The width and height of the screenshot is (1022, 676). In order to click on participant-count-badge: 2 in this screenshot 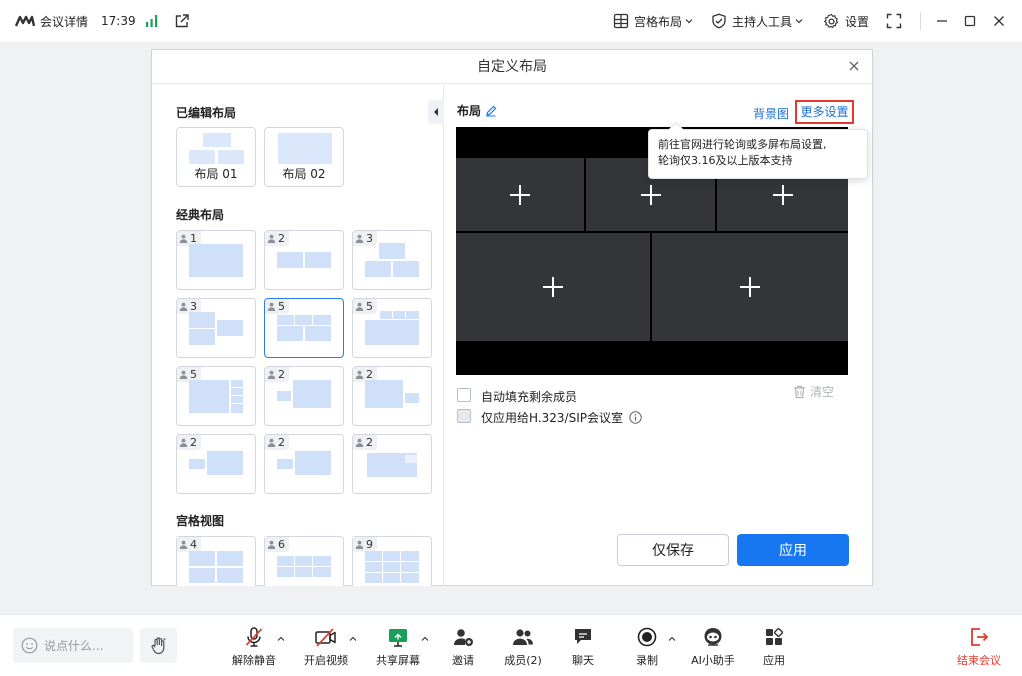, I will do `click(277, 442)`.